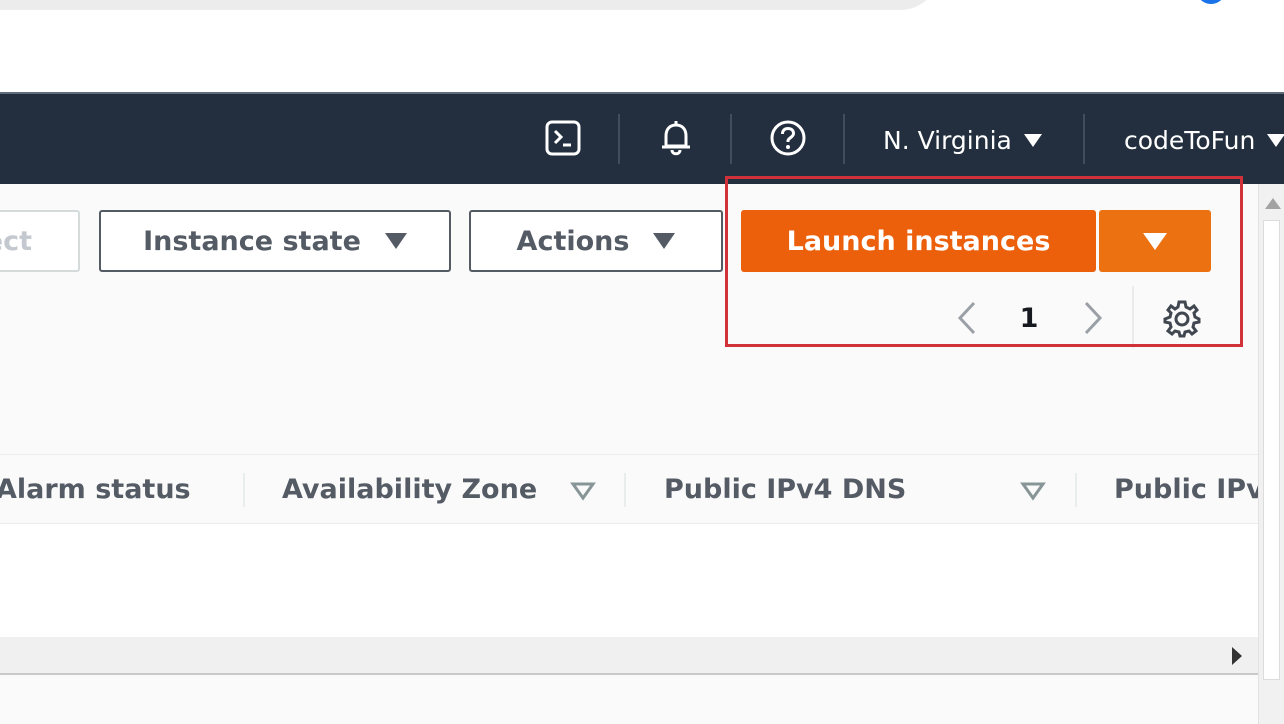  Describe the element at coordinates (947, 140) in the screenshot. I see `region-label: N. Virginia` at that location.